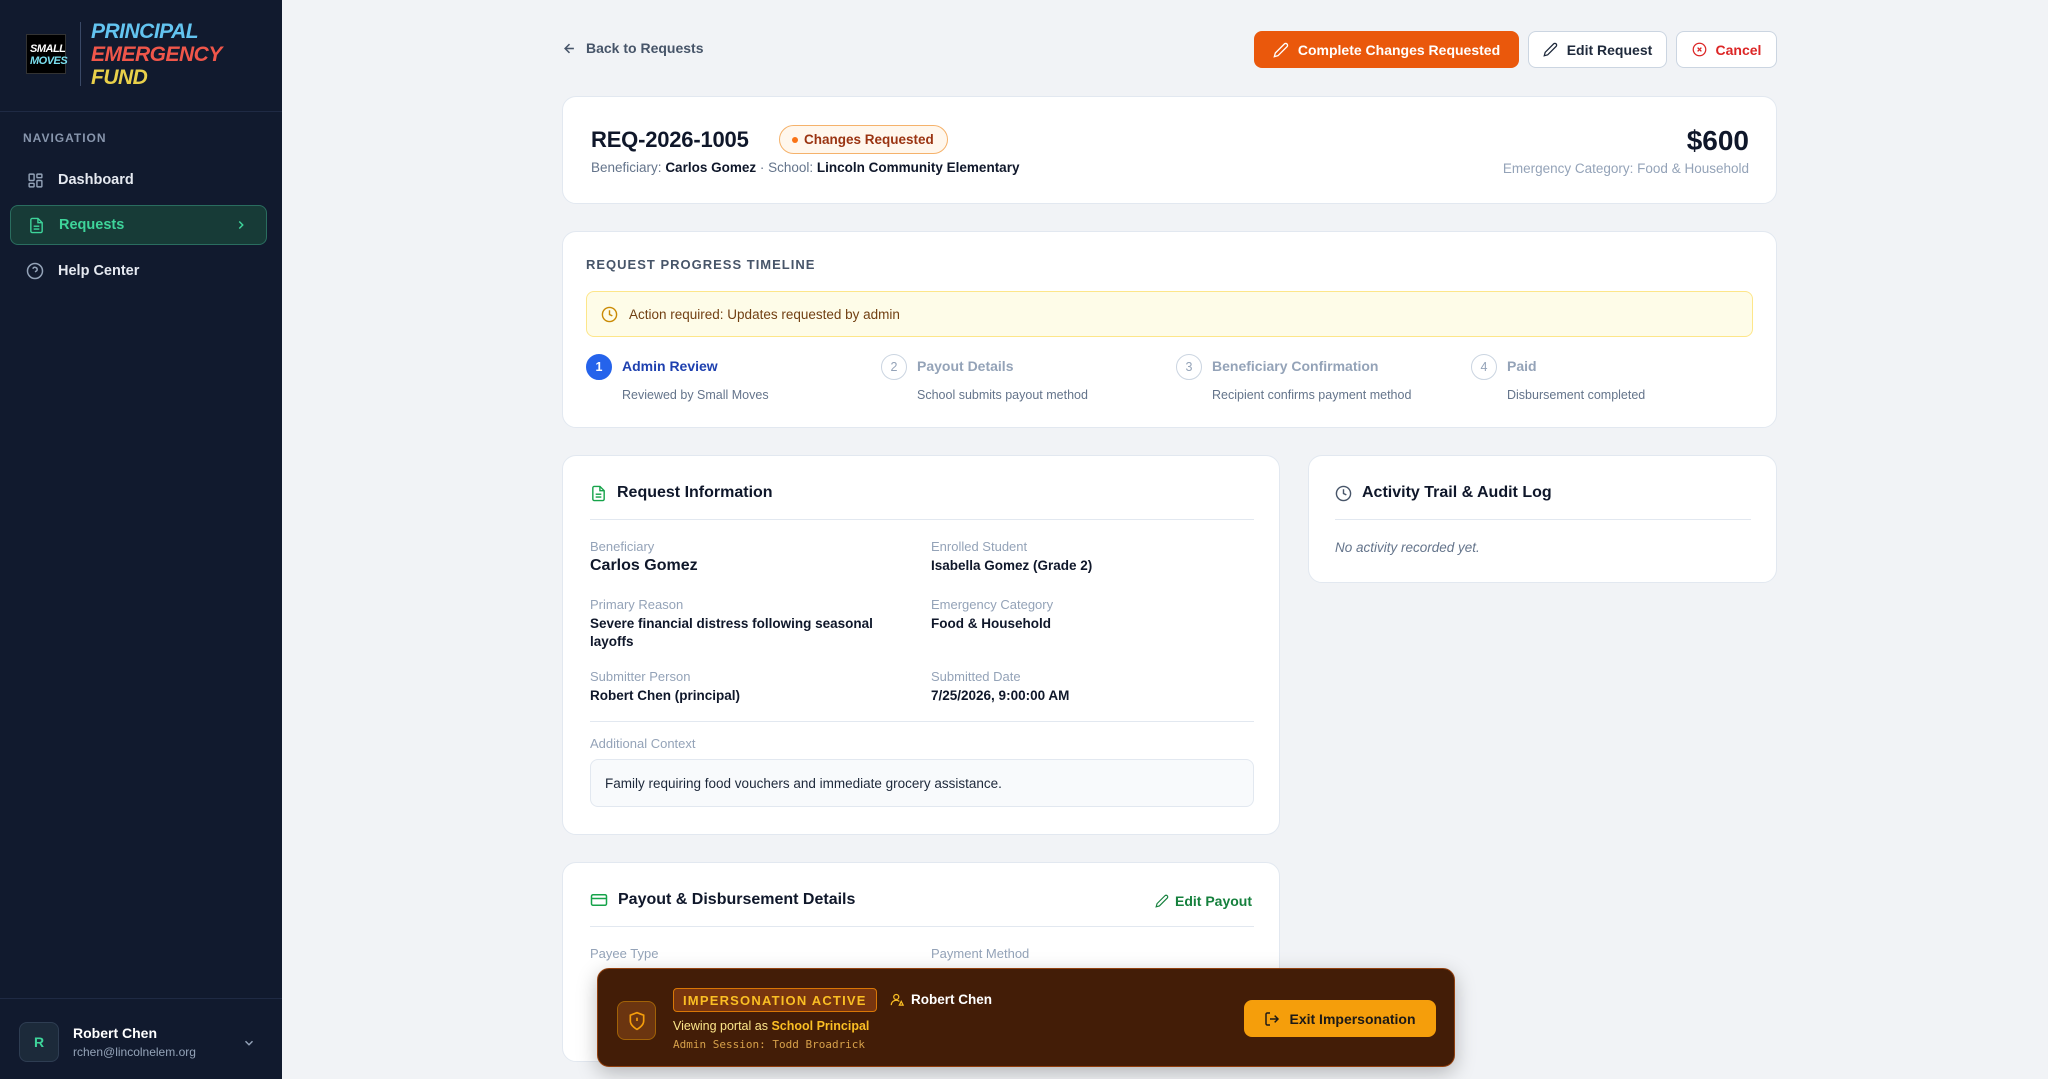  What do you see at coordinates (701, 264) in the screenshot?
I see `timeline-title: REQUEST PROGRESS TIMELINE` at bounding box center [701, 264].